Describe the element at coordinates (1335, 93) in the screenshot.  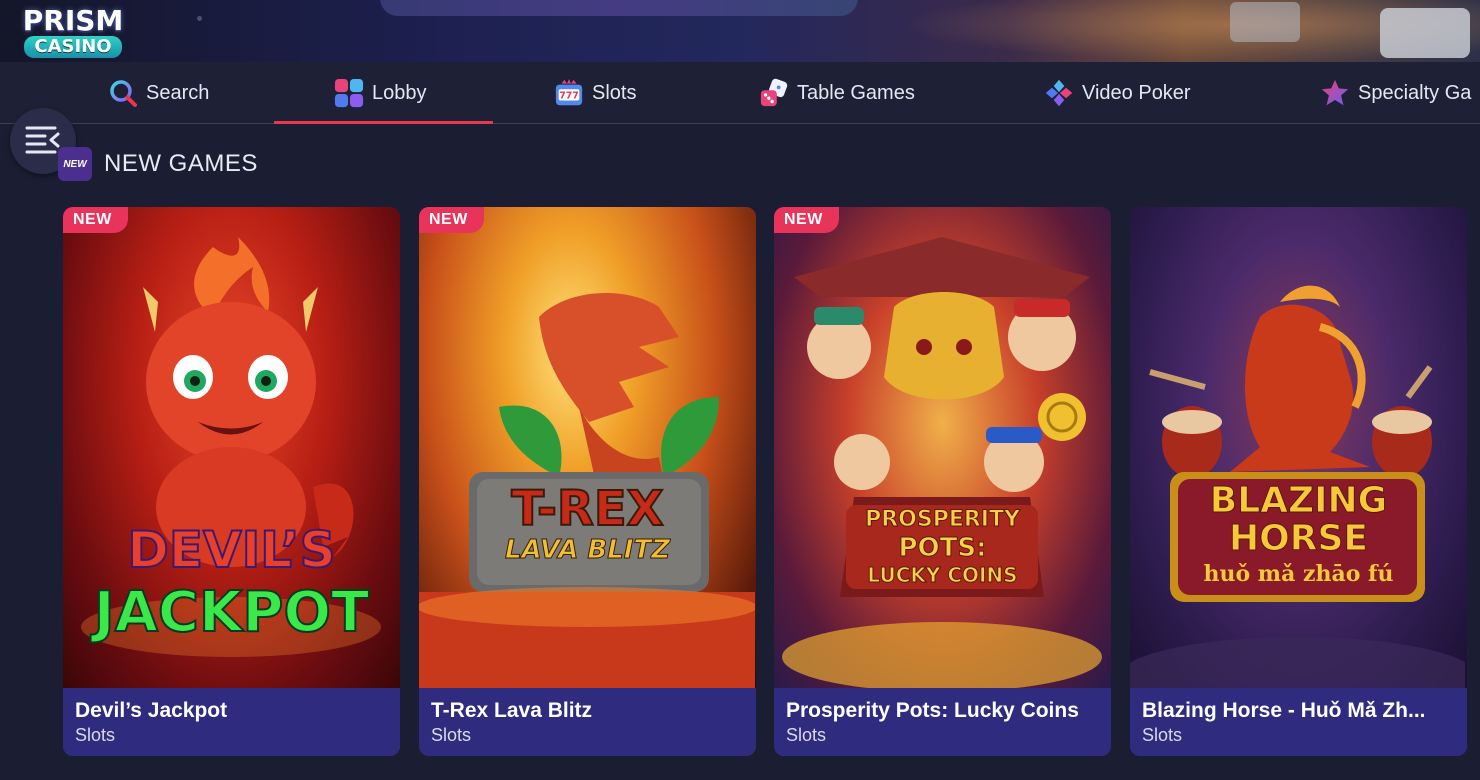
I see `star-icon` at that location.